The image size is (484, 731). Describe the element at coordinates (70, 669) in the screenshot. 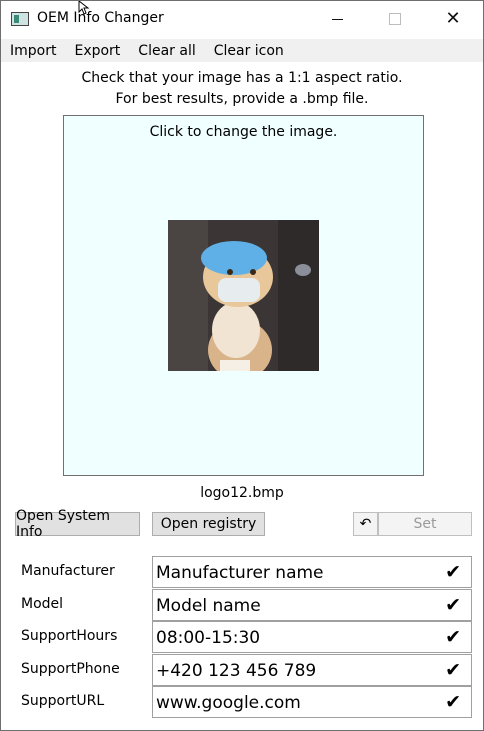

I see `field-label: SupportPhone` at that location.